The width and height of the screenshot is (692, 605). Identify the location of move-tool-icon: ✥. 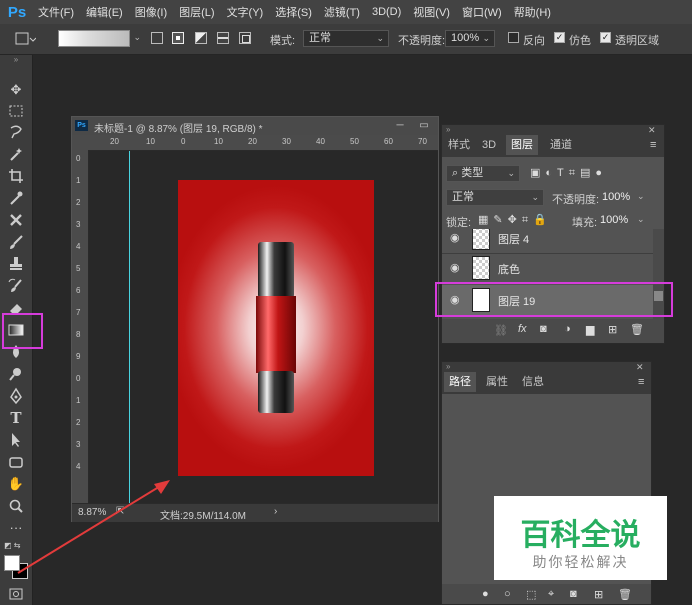
(16, 90).